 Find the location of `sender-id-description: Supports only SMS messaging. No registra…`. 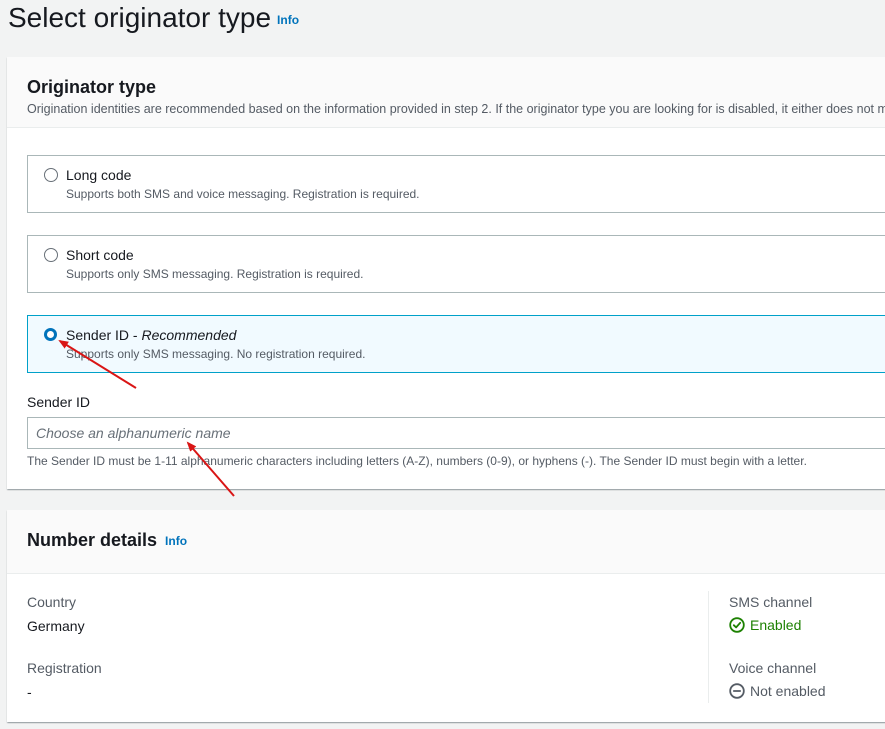

sender-id-description: Supports only SMS messaging. No registra… is located at coordinates (216, 354).